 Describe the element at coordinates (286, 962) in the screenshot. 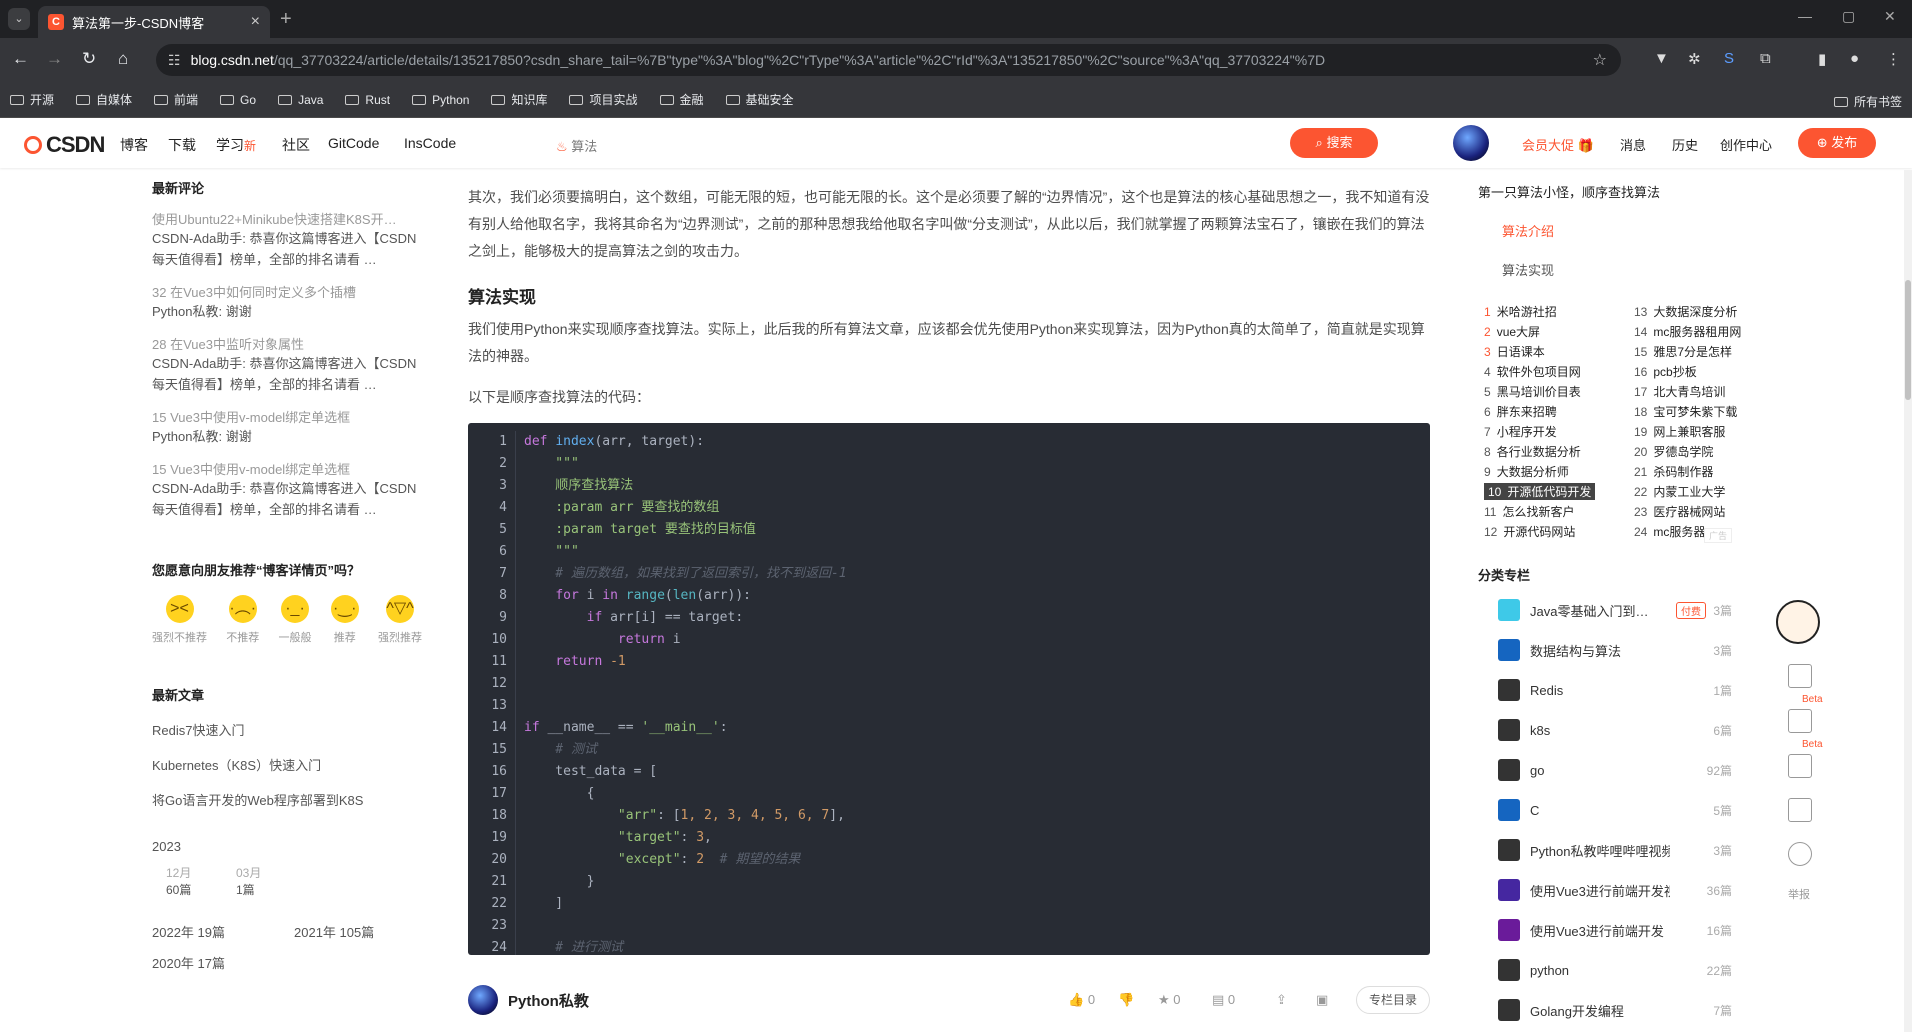

I see `archive-year-item: 2020年 17篇` at that location.